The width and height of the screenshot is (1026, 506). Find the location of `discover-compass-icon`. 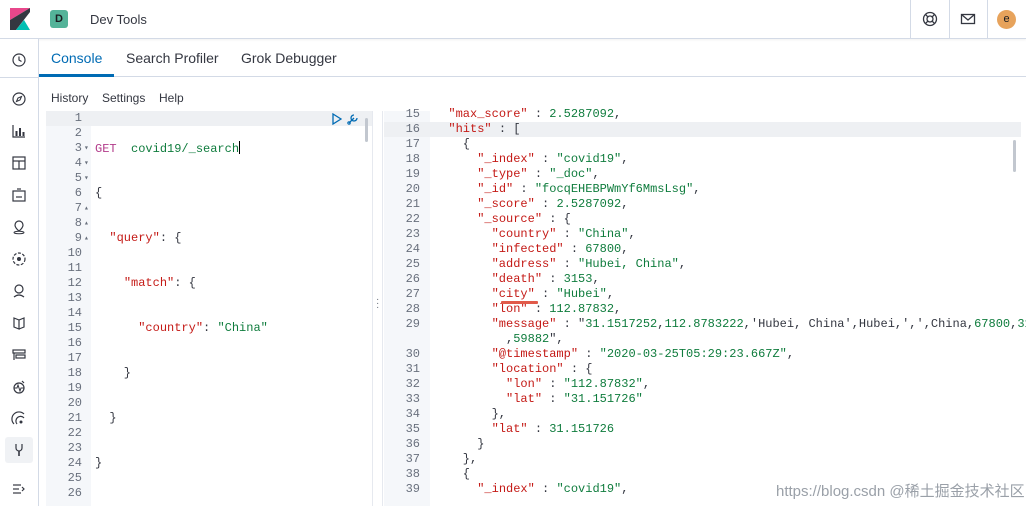

discover-compass-icon is located at coordinates (19, 99).